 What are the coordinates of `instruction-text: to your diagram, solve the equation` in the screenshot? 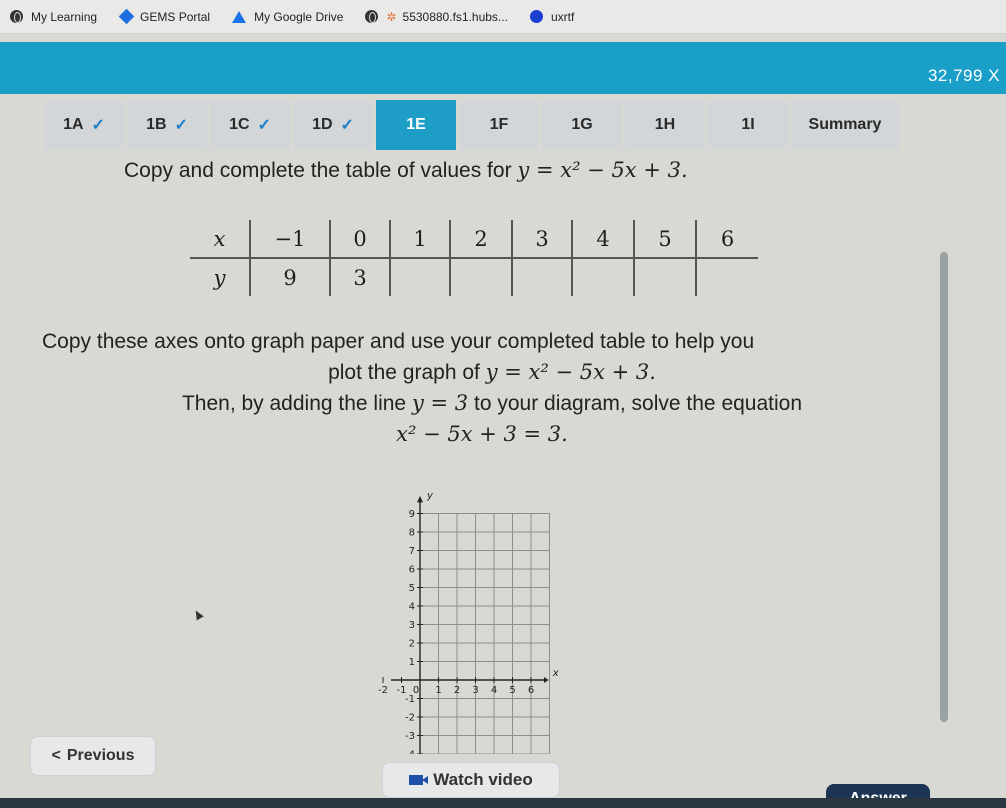 It's located at (638, 403).